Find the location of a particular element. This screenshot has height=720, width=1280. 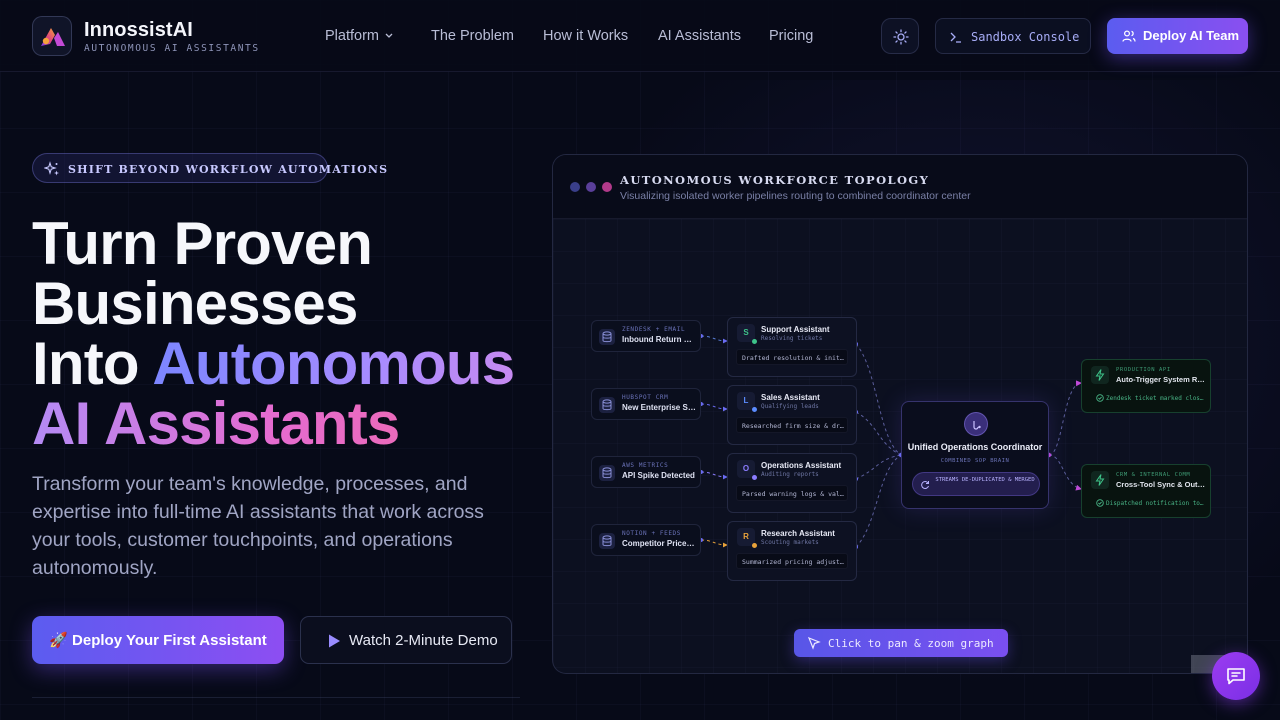

source-kind: ZENDESK + EMAIL is located at coordinates (654, 329).